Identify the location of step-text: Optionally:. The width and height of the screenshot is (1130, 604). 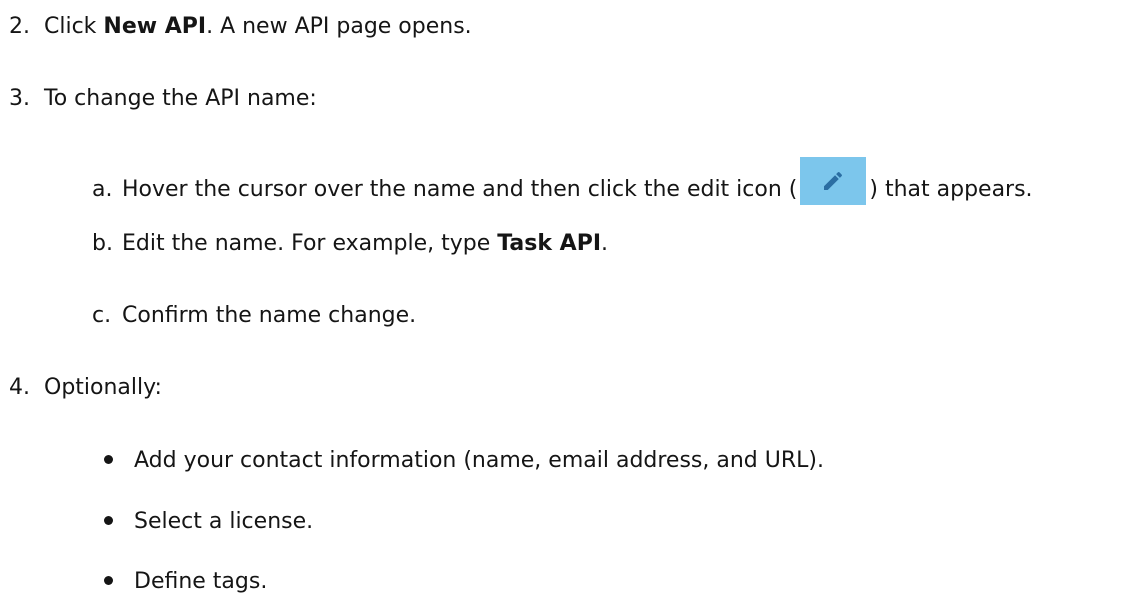
(103, 387).